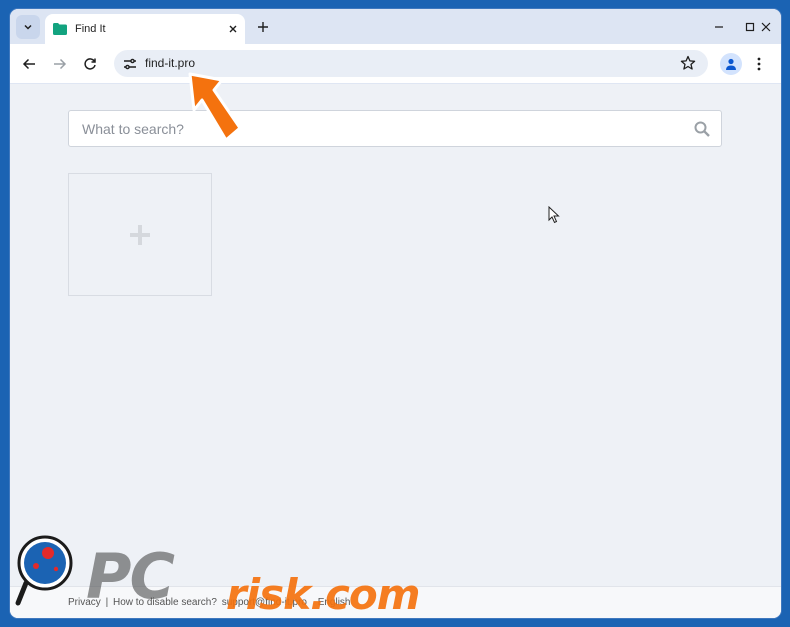 The width and height of the screenshot is (790, 627). I want to click on tune-icon, so click(130, 64).